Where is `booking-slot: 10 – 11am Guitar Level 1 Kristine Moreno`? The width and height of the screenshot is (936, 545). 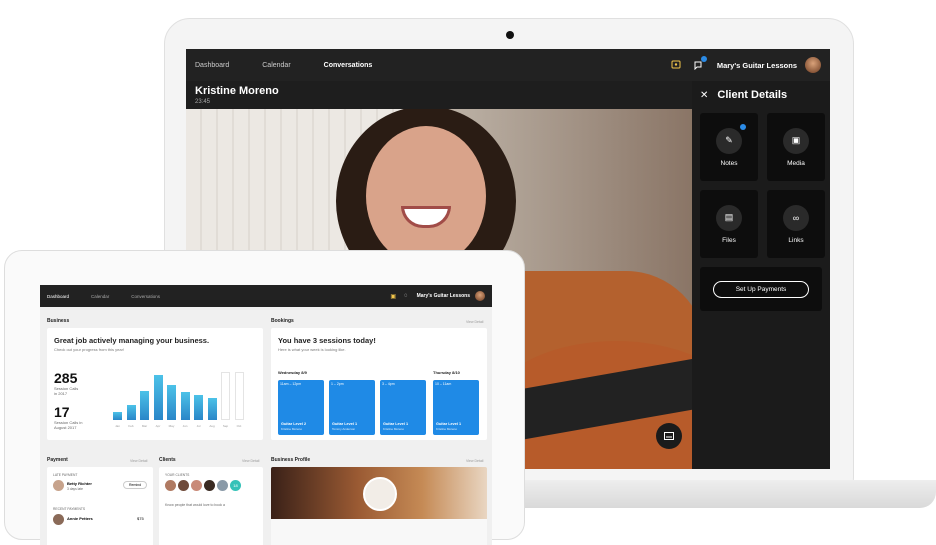 booking-slot: 10 – 11am Guitar Level 1 Kristine Moreno is located at coordinates (456, 407).